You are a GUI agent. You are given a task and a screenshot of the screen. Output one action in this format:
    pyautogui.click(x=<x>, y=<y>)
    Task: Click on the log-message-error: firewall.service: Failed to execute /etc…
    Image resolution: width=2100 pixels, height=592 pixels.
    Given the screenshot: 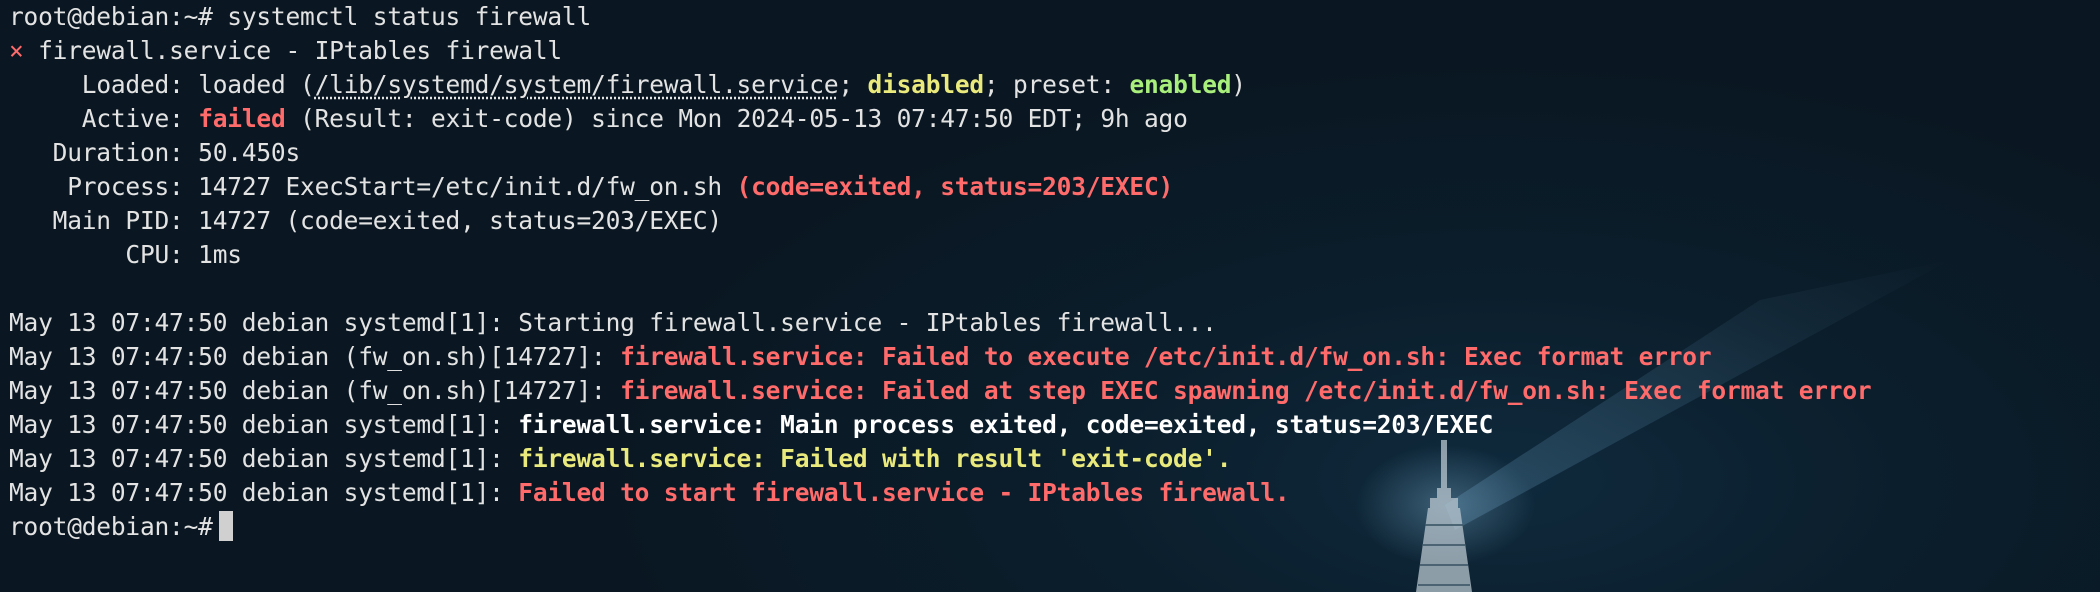 What is the action you would take?
    pyautogui.click(x=1166, y=356)
    